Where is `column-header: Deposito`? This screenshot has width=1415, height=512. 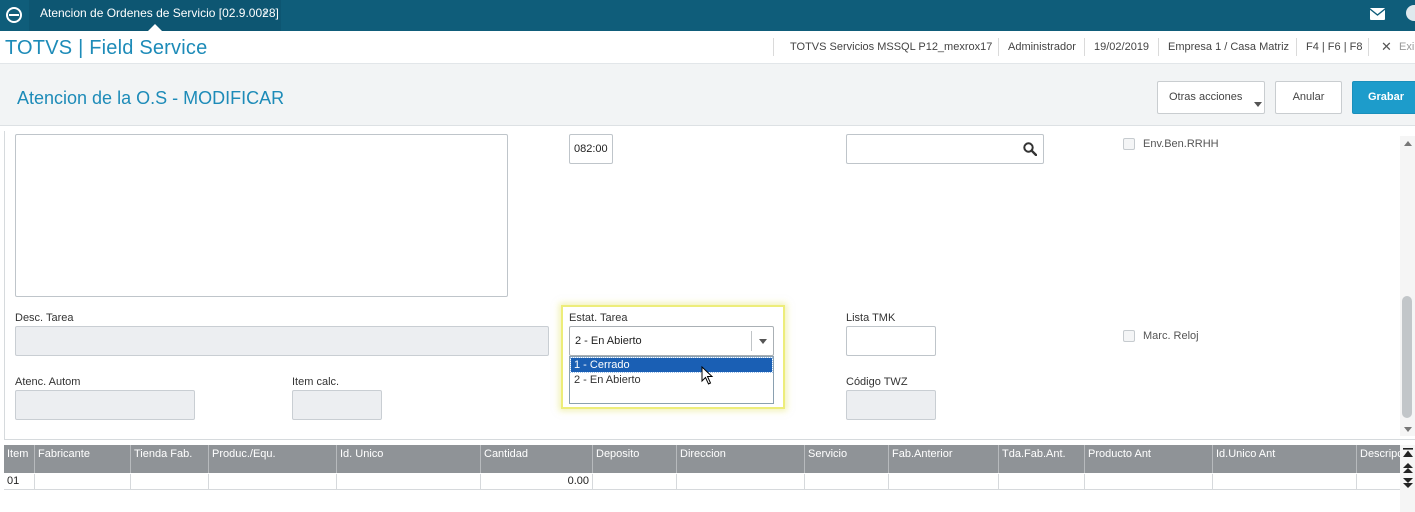
column-header: Deposito is located at coordinates (635, 459).